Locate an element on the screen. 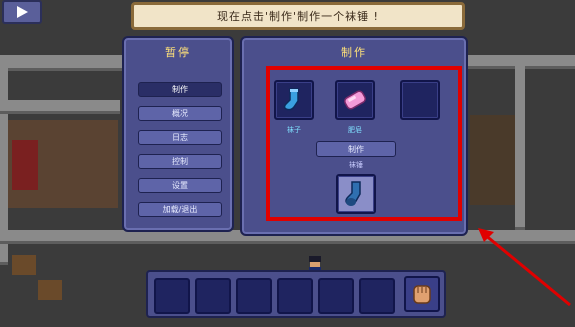  sock-icon is located at coordinates (291, 99).